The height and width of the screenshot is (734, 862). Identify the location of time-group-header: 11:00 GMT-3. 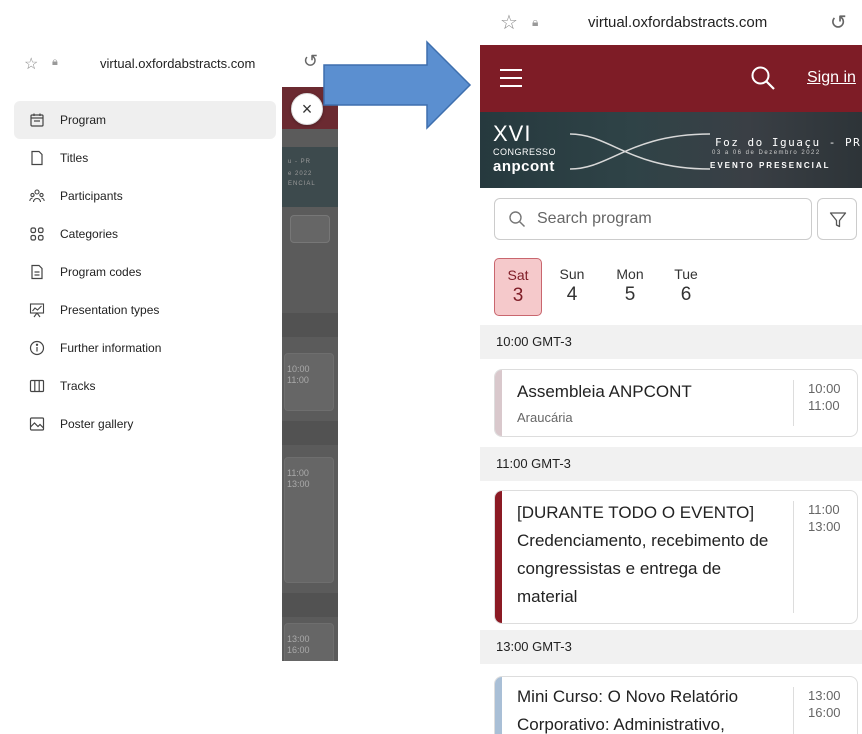
(671, 464).